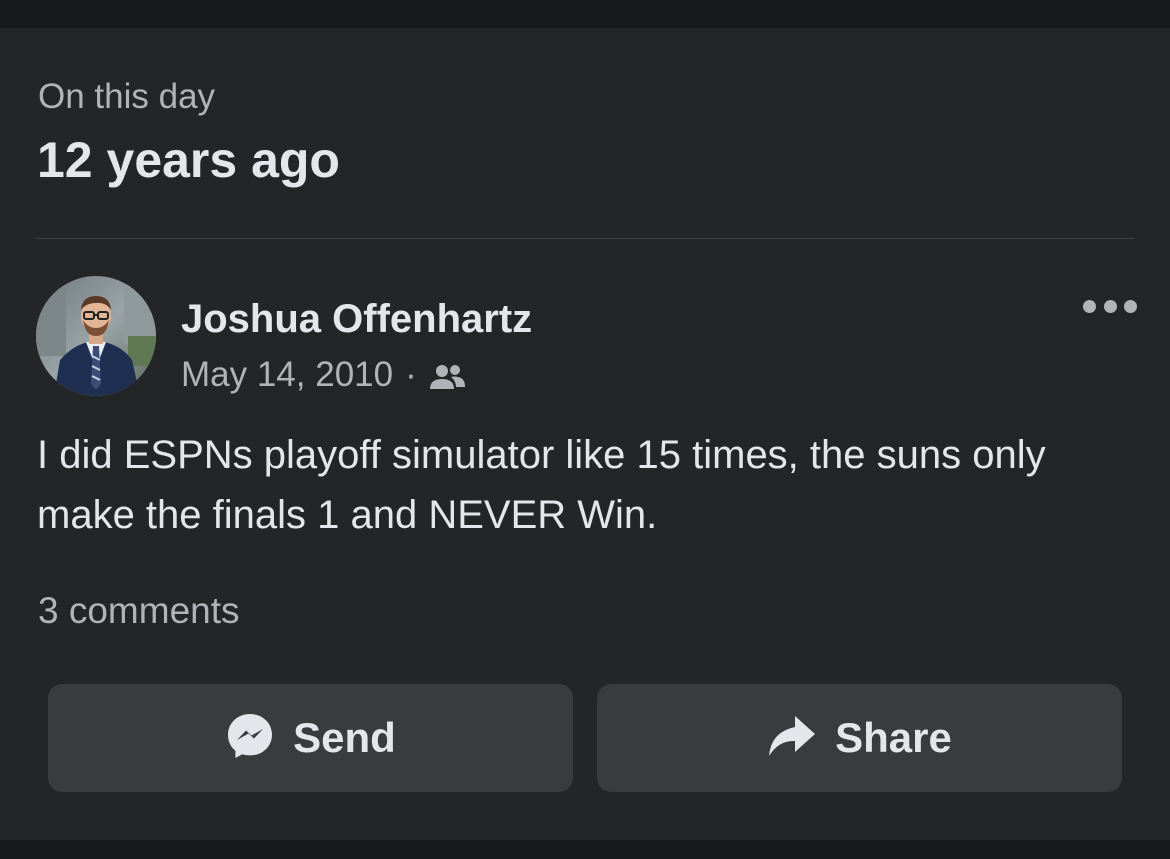 The image size is (1170, 859). Describe the element at coordinates (250, 738) in the screenshot. I see `messenger-icon` at that location.